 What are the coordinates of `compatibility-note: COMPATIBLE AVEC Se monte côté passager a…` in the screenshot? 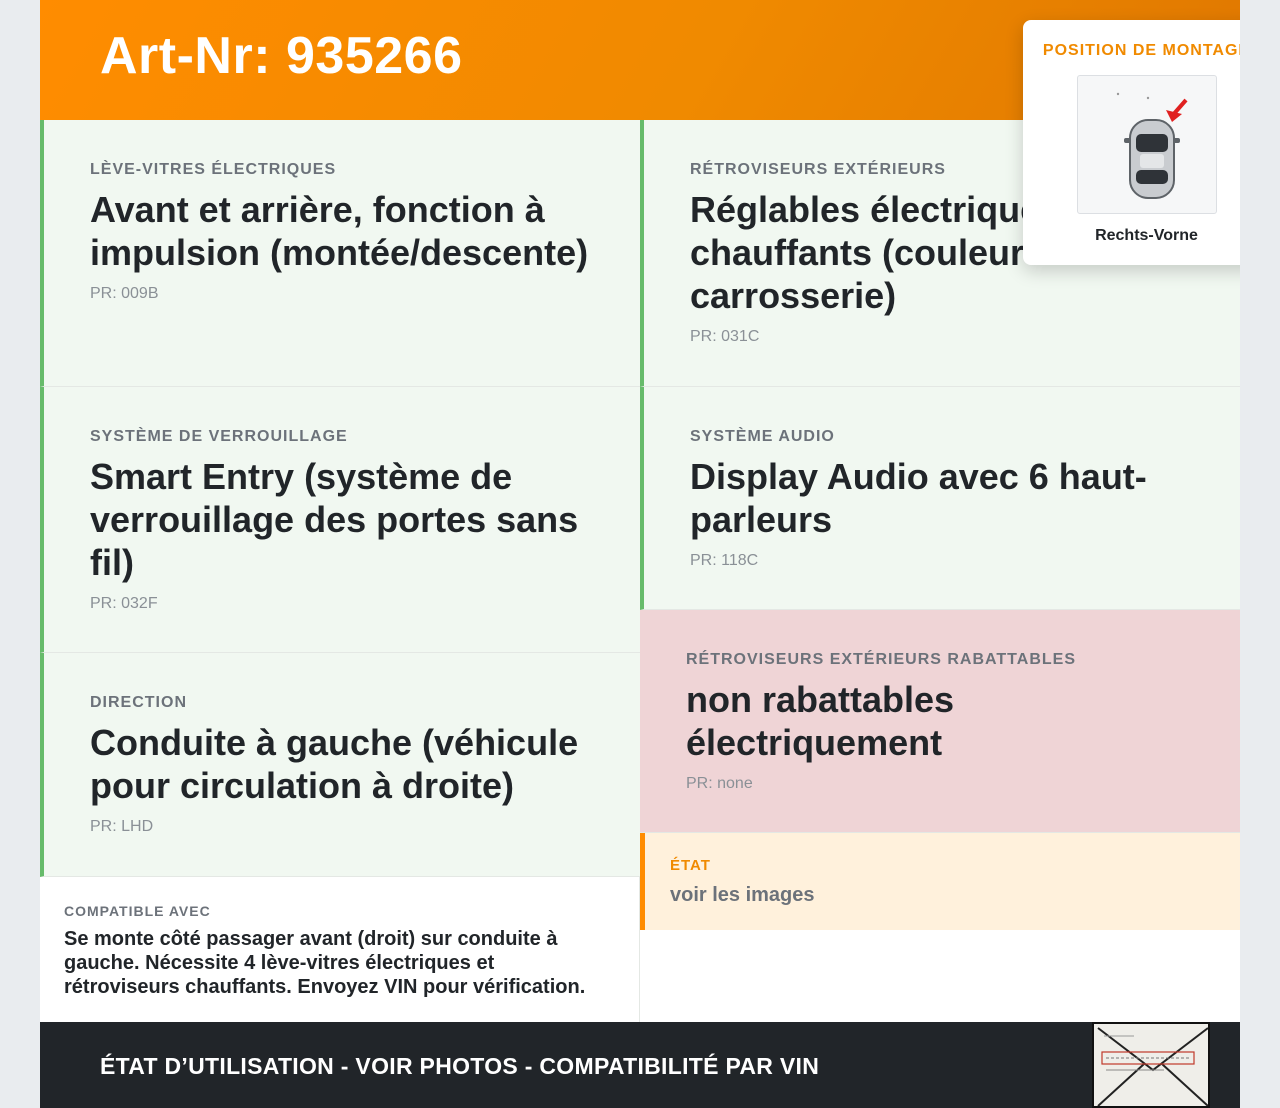 It's located at (340, 949).